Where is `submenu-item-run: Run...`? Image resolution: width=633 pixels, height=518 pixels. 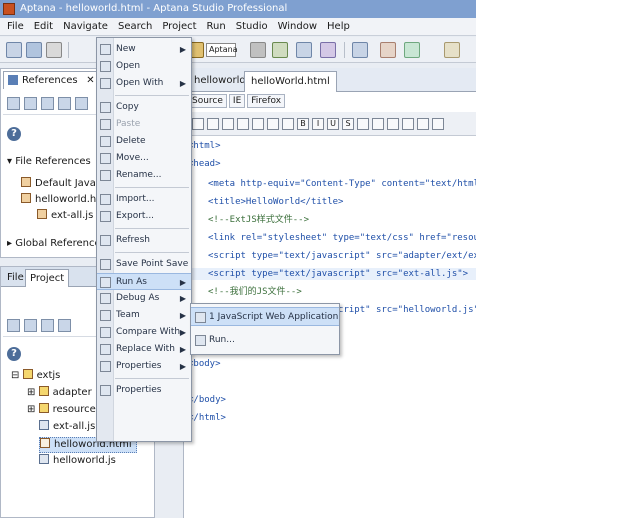
submenu-item-run: Run... is located at coordinates (265, 340).